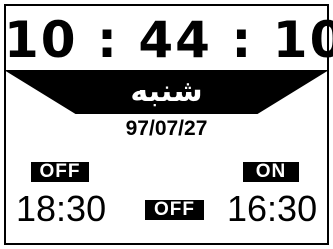 Image resolution: width=333 pixels, height=249 pixels. What do you see at coordinates (174, 210) in the screenshot?
I see `relay-state-badge: OFF` at bounding box center [174, 210].